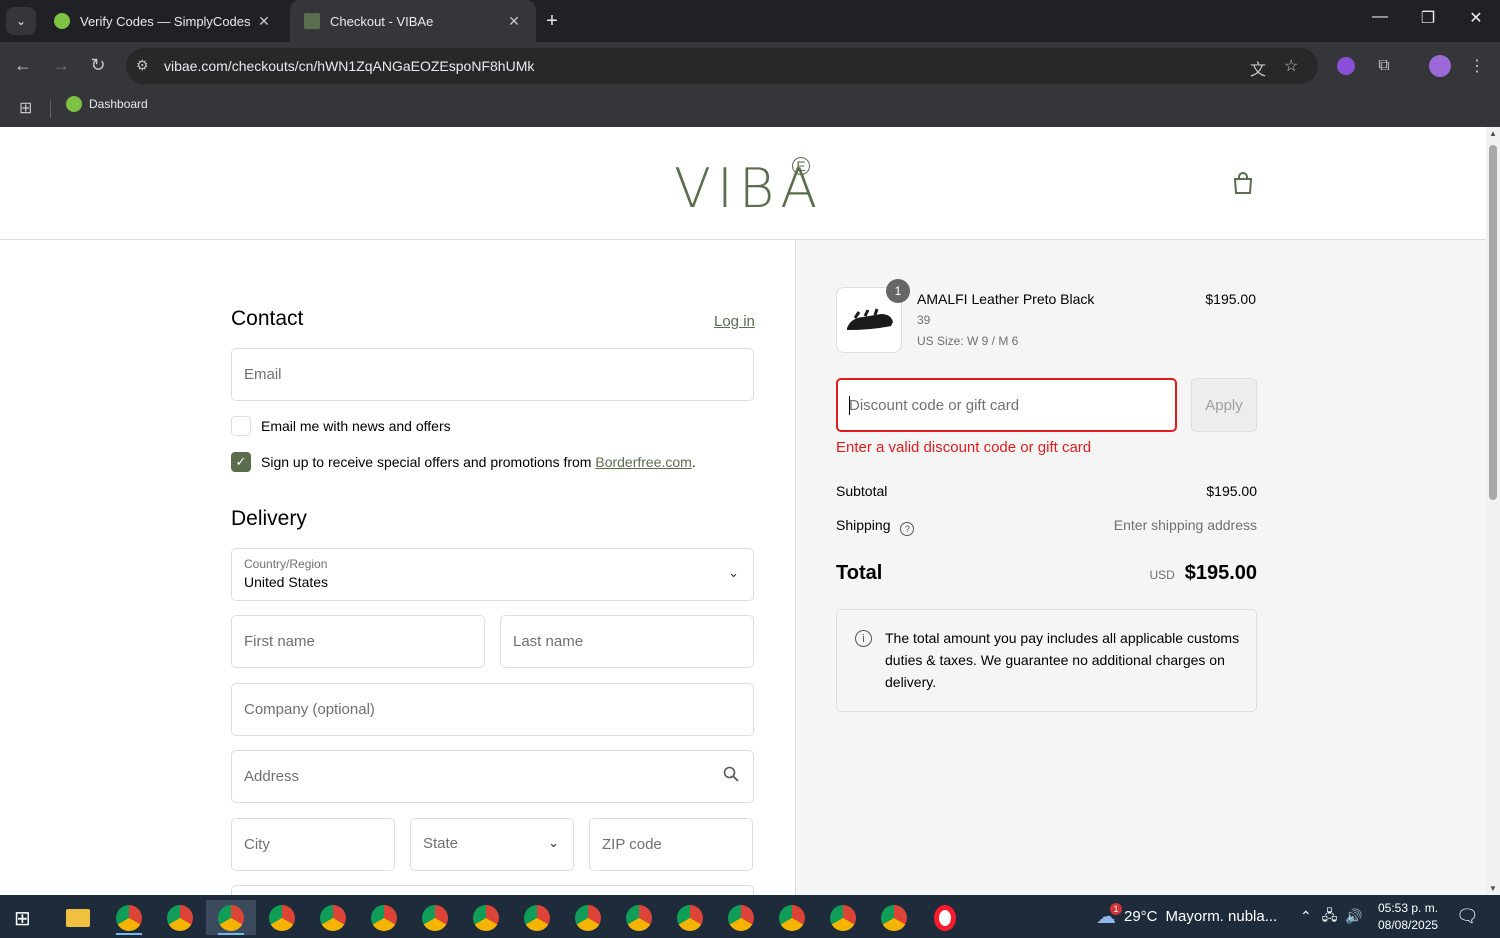 This screenshot has height=938, width=1500. What do you see at coordinates (341, 426) in the screenshot?
I see `news-checkbox: Email me with news and offers` at bounding box center [341, 426].